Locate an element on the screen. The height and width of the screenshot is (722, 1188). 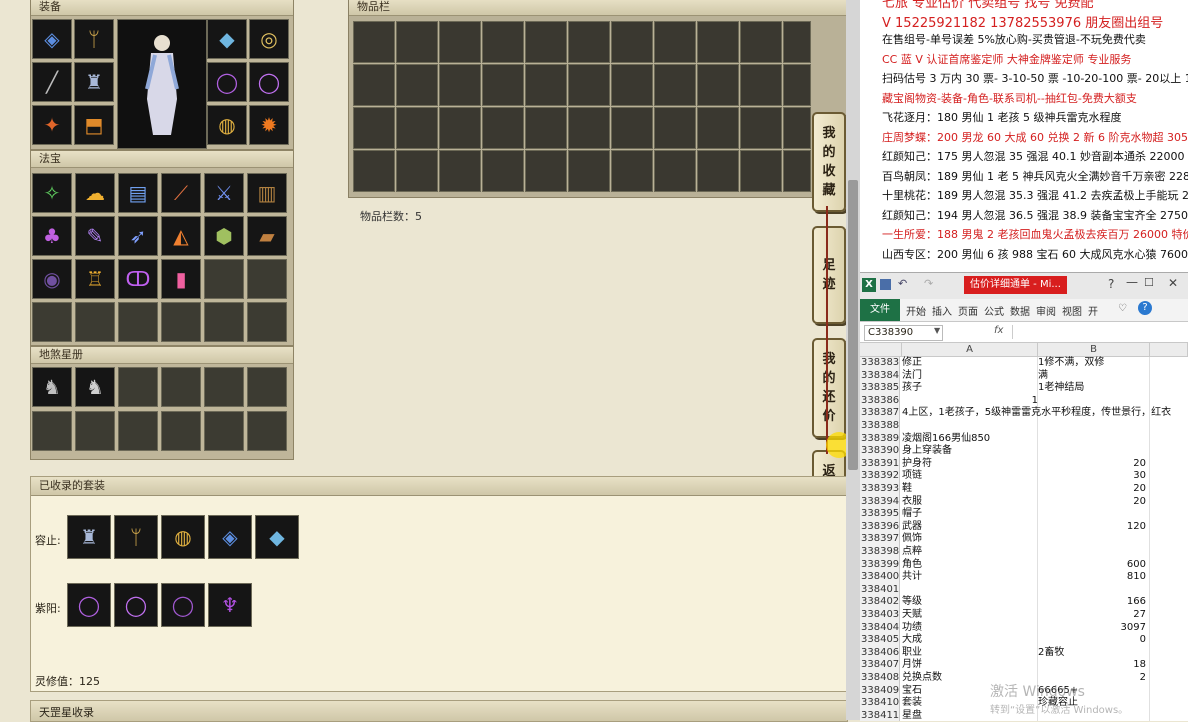
sheet-row: 338406 职业 2畜牧 is located at coordinates (1024, 653).